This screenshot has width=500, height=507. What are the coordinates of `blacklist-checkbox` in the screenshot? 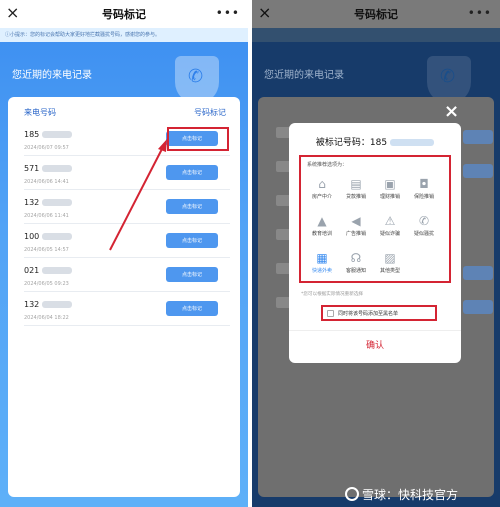 It's located at (330, 313).